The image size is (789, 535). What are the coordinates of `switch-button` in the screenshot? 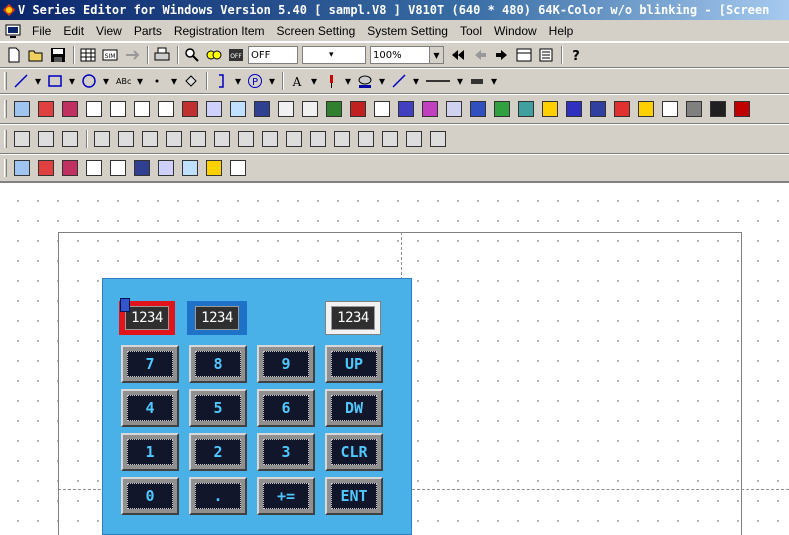 It's located at (22, 168).